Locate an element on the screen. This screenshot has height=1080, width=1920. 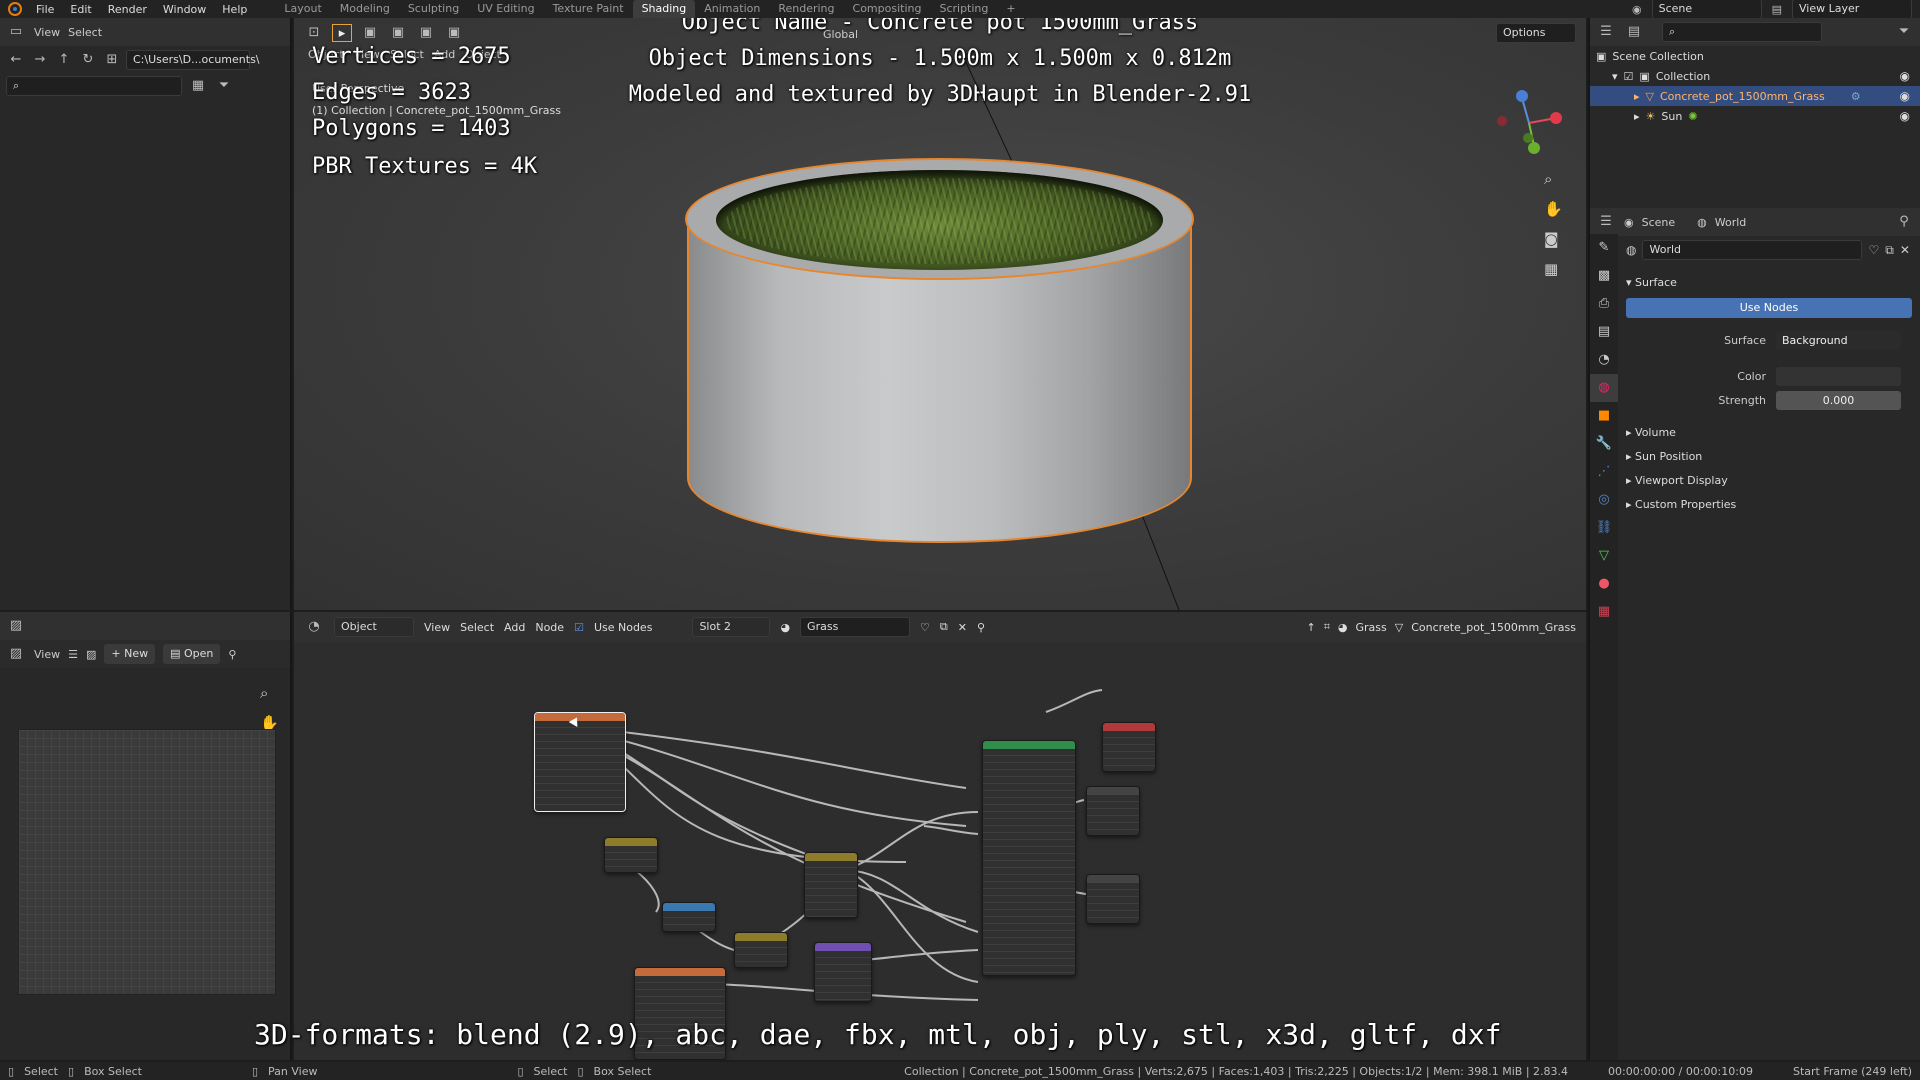
display-mode-icon: ▦ is located at coordinates (198, 86).